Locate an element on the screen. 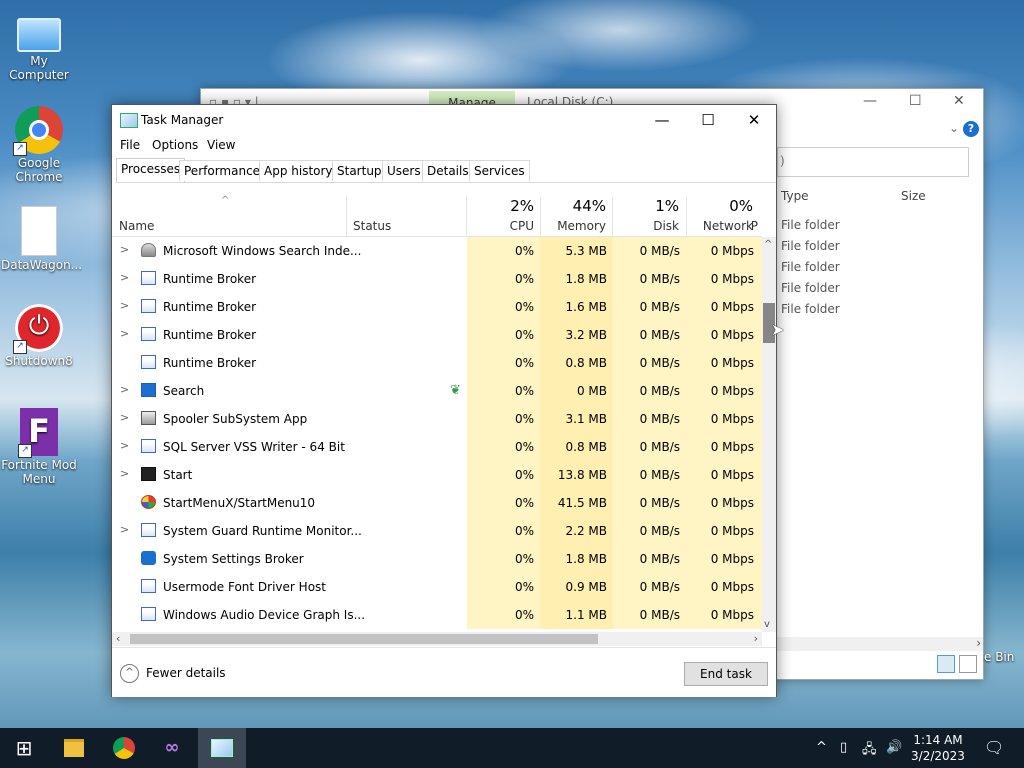 The image size is (1024, 768). task-manager-icon is located at coordinates (129, 120).